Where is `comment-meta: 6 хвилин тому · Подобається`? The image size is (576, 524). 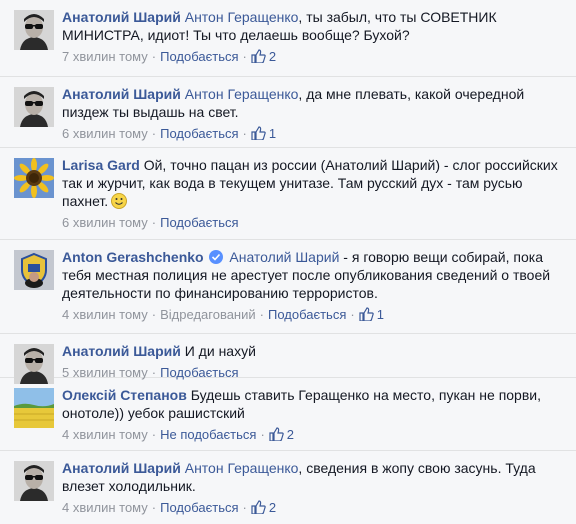 comment-meta: 6 хвилин тому · Подобається is located at coordinates (150, 222).